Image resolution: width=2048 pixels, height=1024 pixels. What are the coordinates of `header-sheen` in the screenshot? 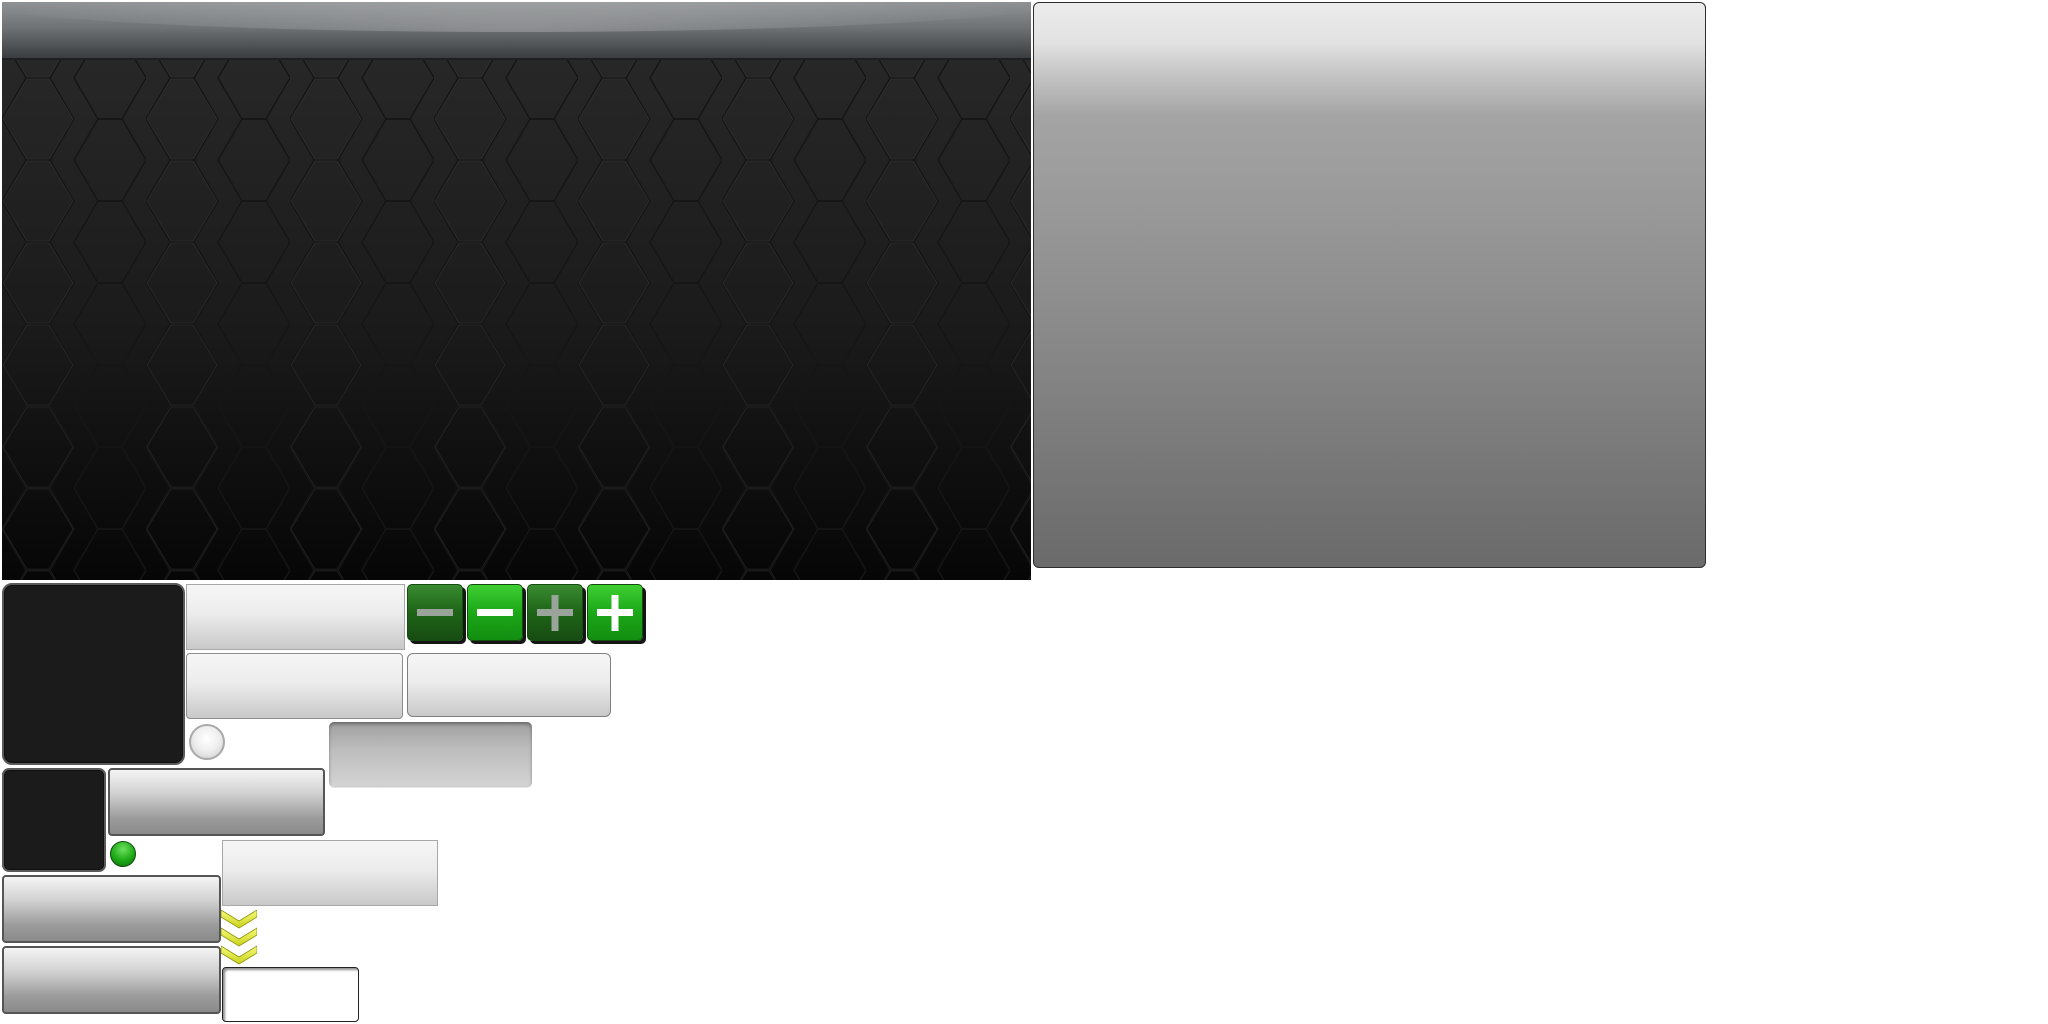 It's located at (516, 17).